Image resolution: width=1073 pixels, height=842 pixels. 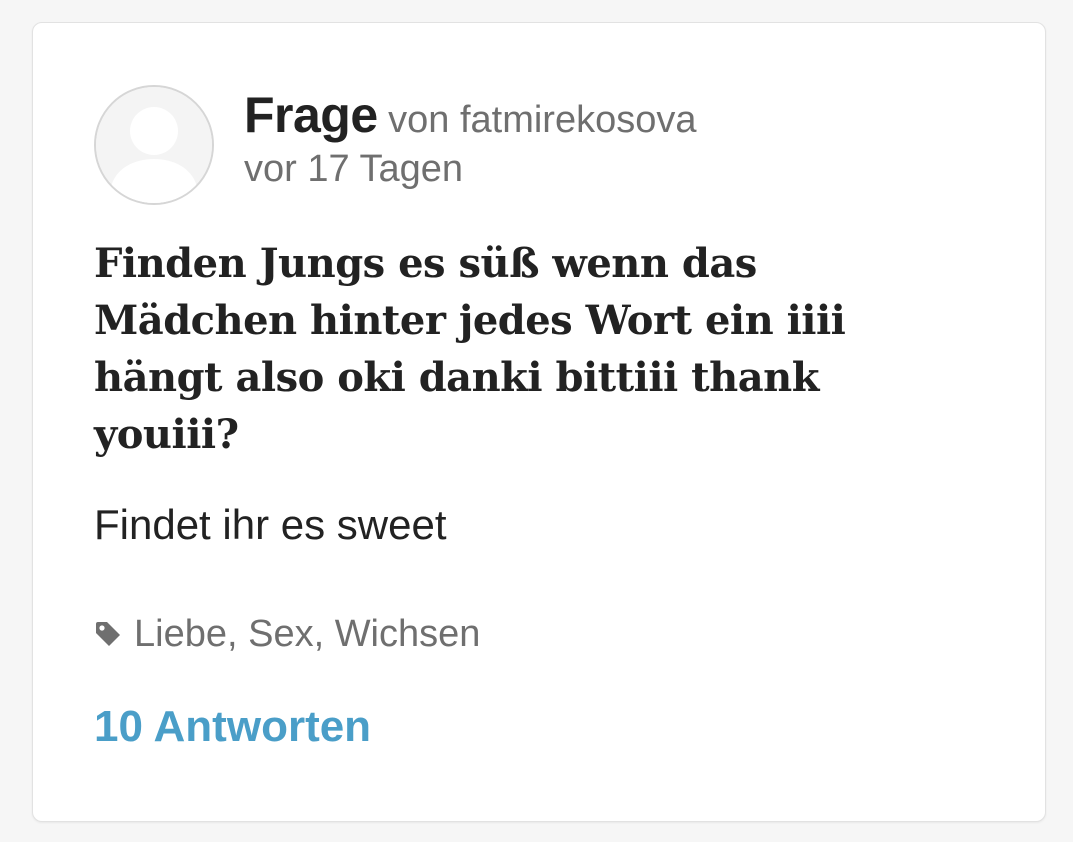 What do you see at coordinates (354, 169) in the screenshot?
I see `timestamp: vor 17 Tagen` at bounding box center [354, 169].